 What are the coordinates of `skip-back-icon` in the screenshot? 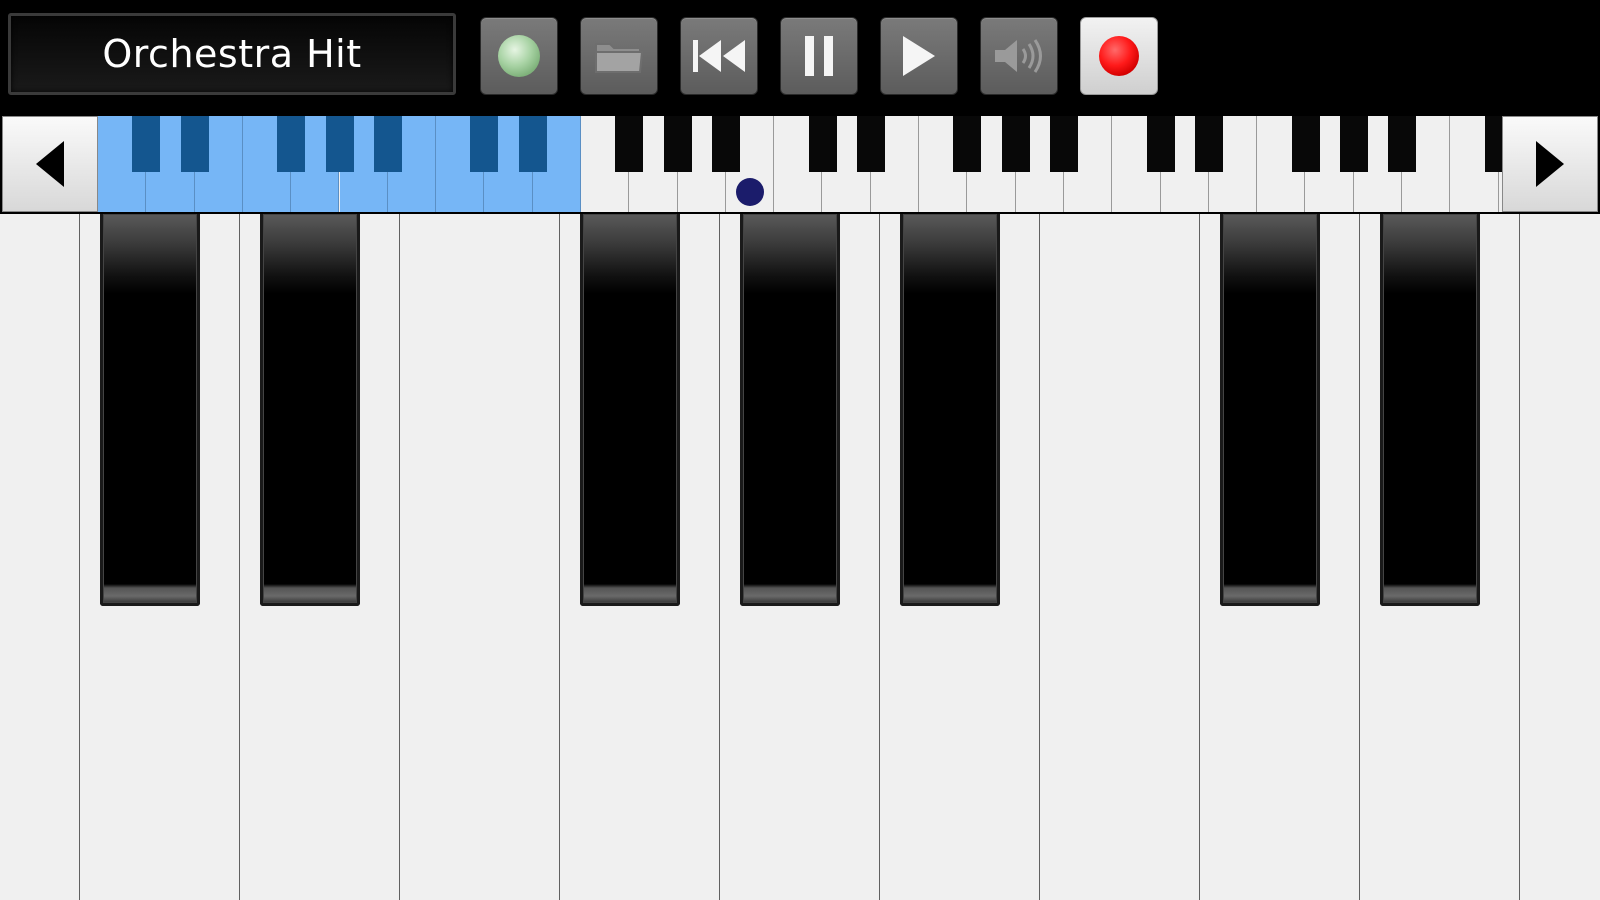 It's located at (719, 56).